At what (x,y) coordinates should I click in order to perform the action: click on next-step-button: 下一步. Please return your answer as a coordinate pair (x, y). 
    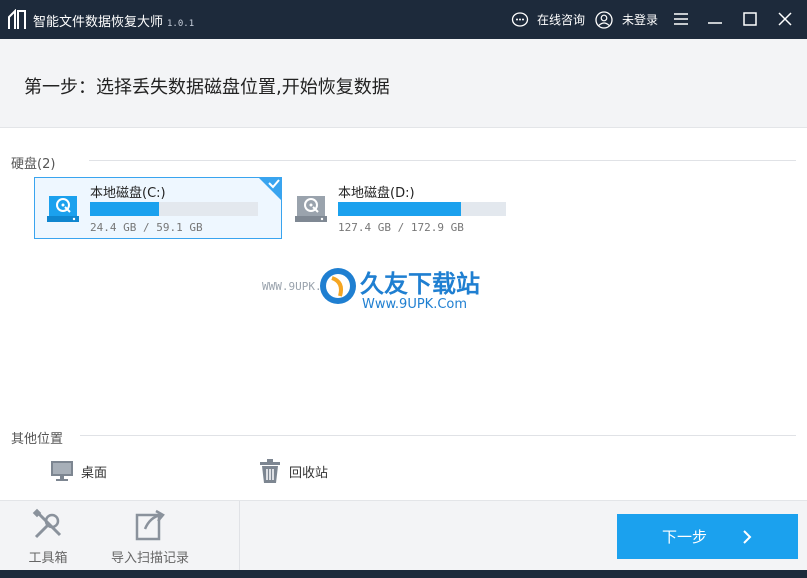
    Looking at the image, I should click on (707, 536).